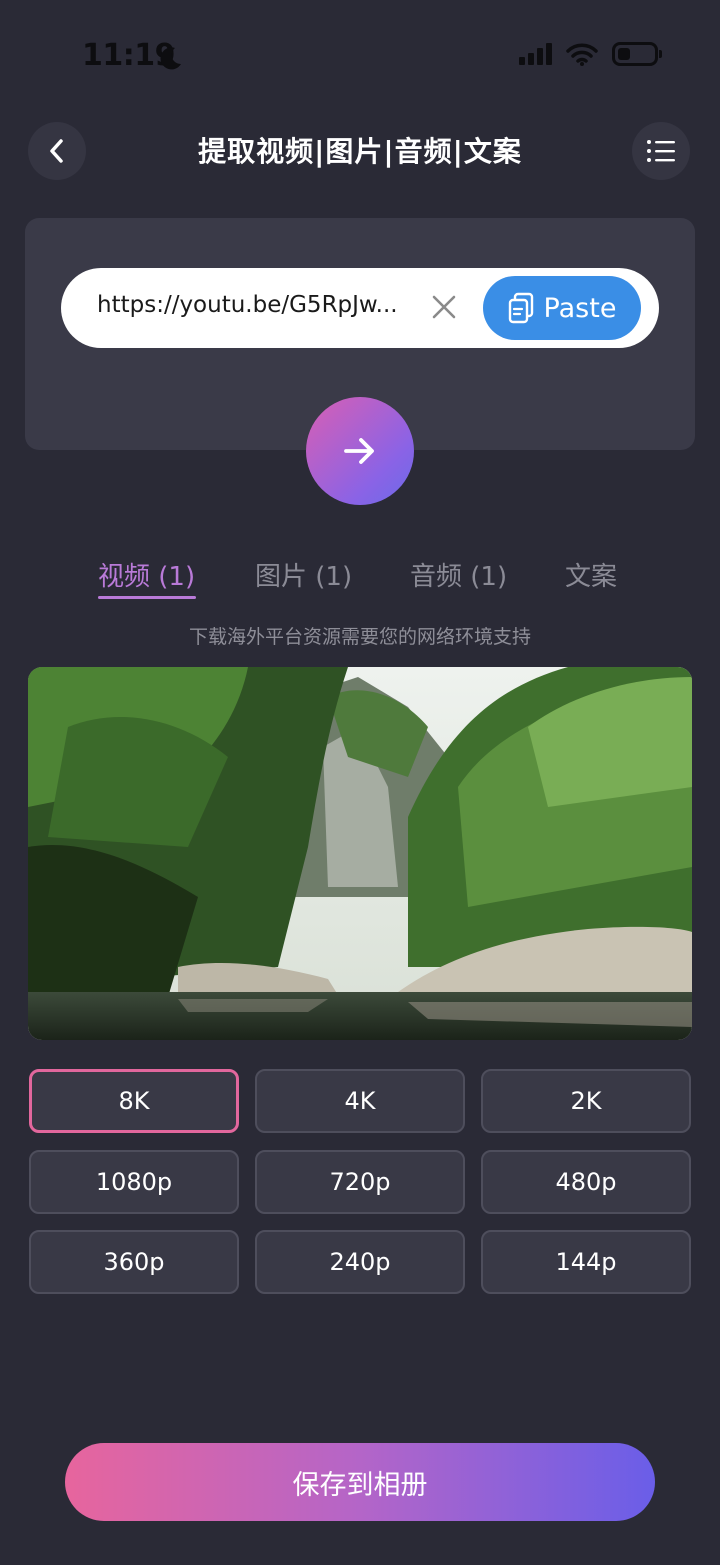  What do you see at coordinates (360, 1101) in the screenshot?
I see `quality-option-4k: 4K` at bounding box center [360, 1101].